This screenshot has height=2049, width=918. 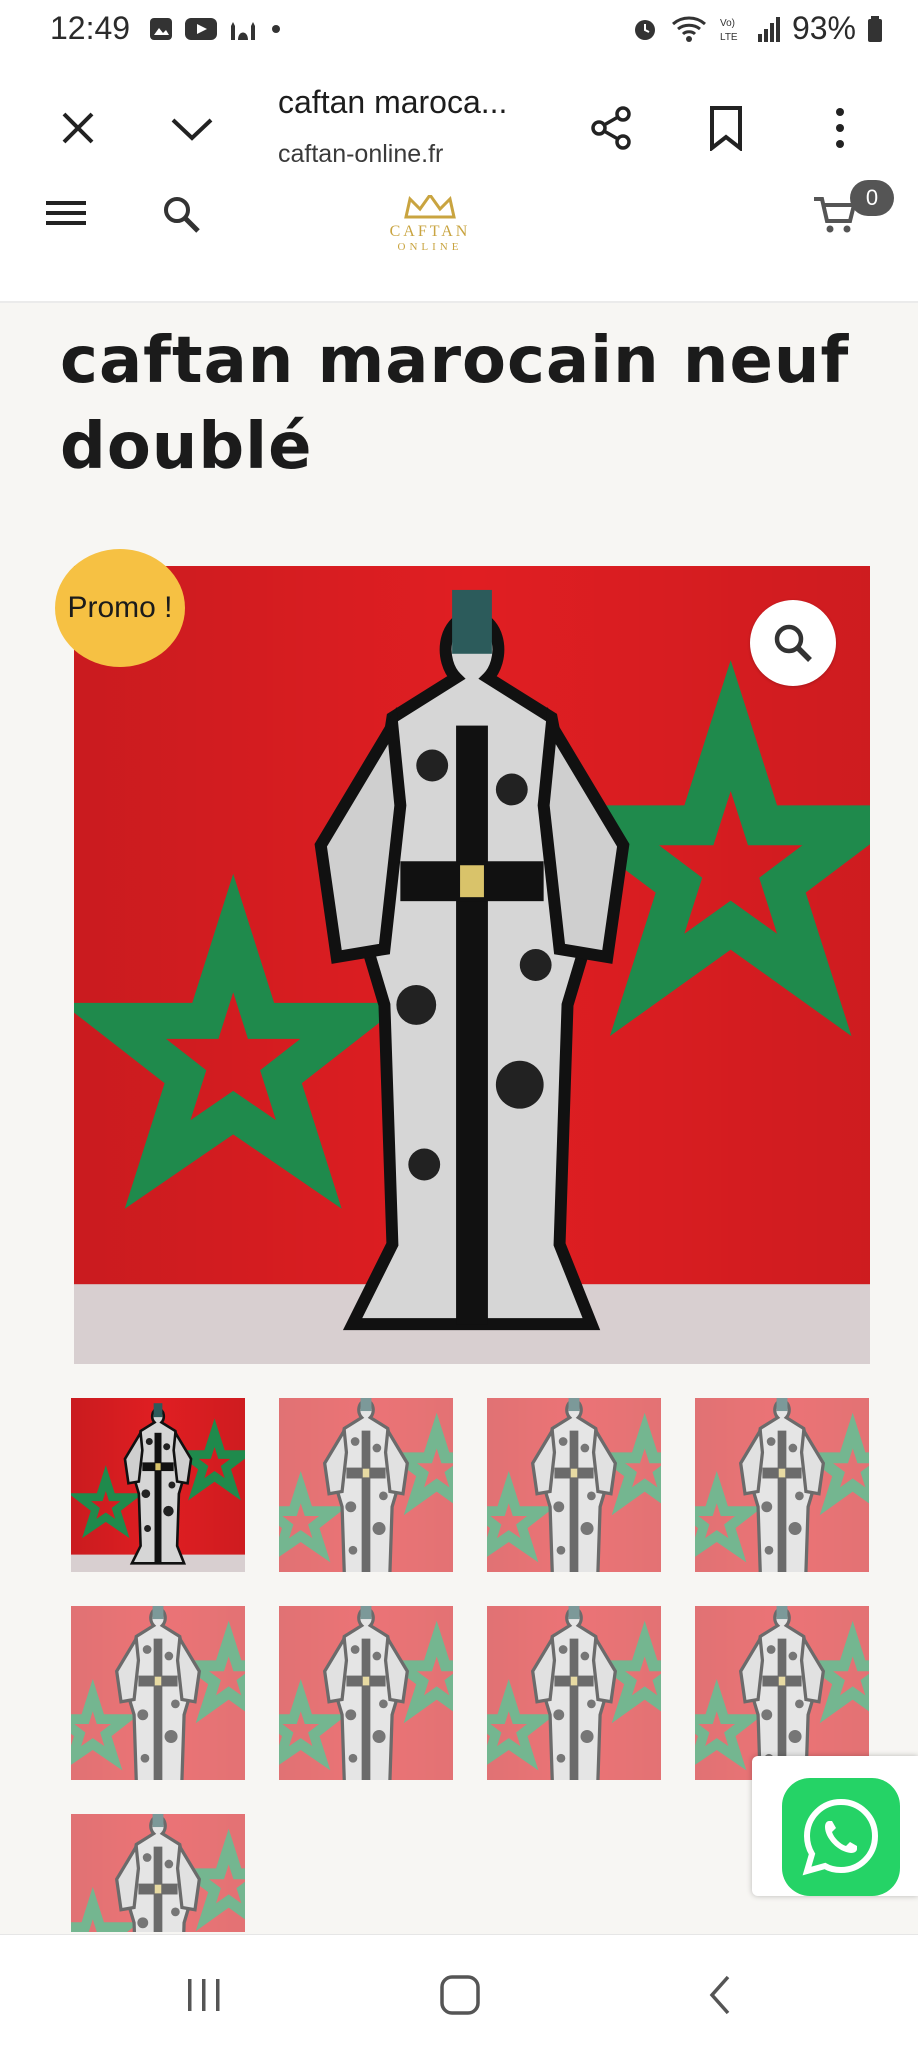 What do you see at coordinates (688, 29) in the screenshot?
I see `wifi-icon` at bounding box center [688, 29].